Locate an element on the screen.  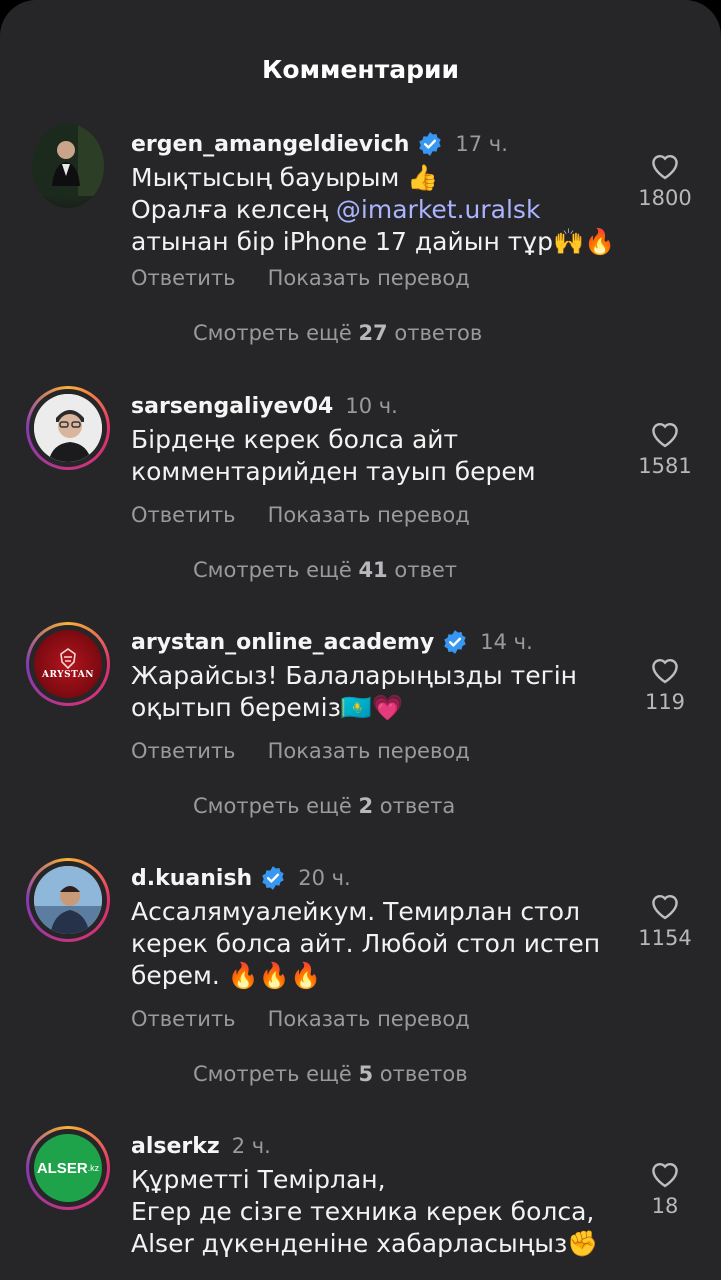
like-button: 119 is located at coordinates (665, 684).